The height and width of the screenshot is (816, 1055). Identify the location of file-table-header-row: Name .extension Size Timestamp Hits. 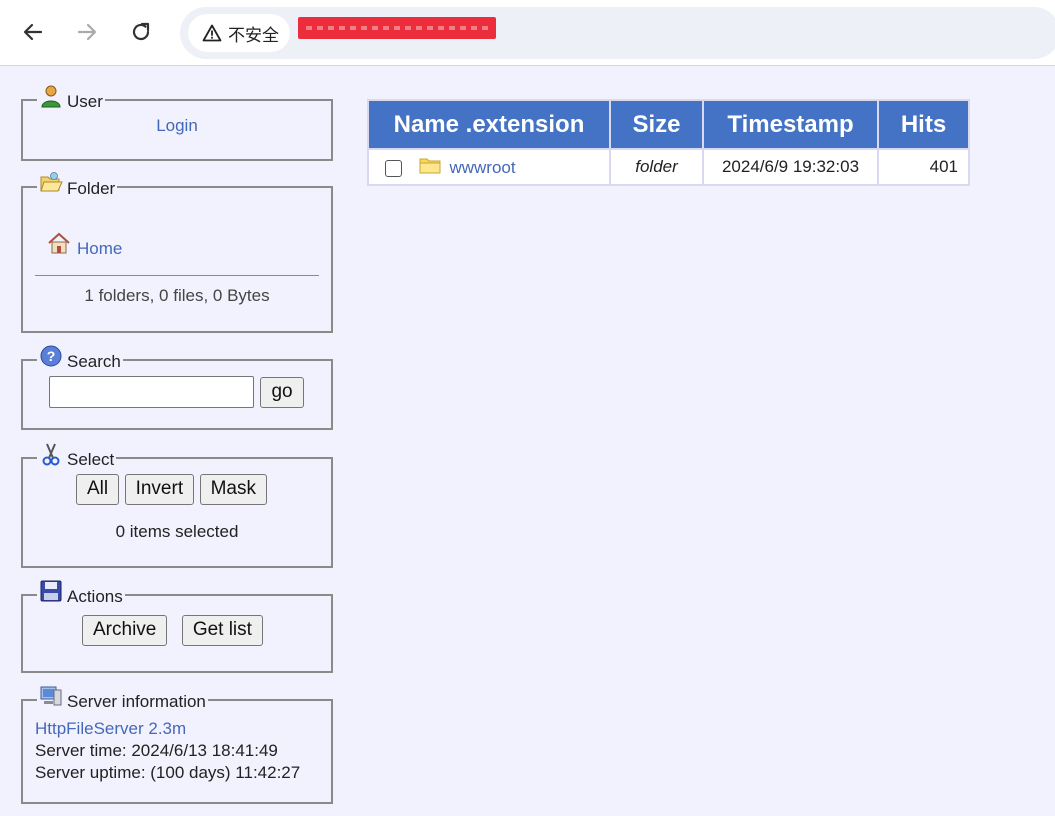
(668, 124).